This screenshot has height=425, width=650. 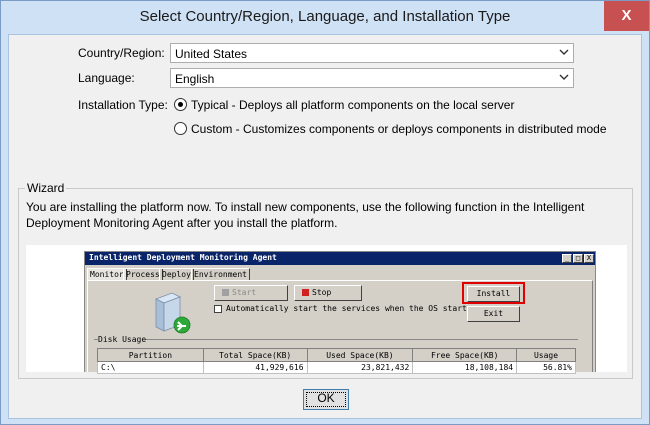 What do you see at coordinates (360, 355) in the screenshot?
I see `column-header: Used Space(KB)` at bounding box center [360, 355].